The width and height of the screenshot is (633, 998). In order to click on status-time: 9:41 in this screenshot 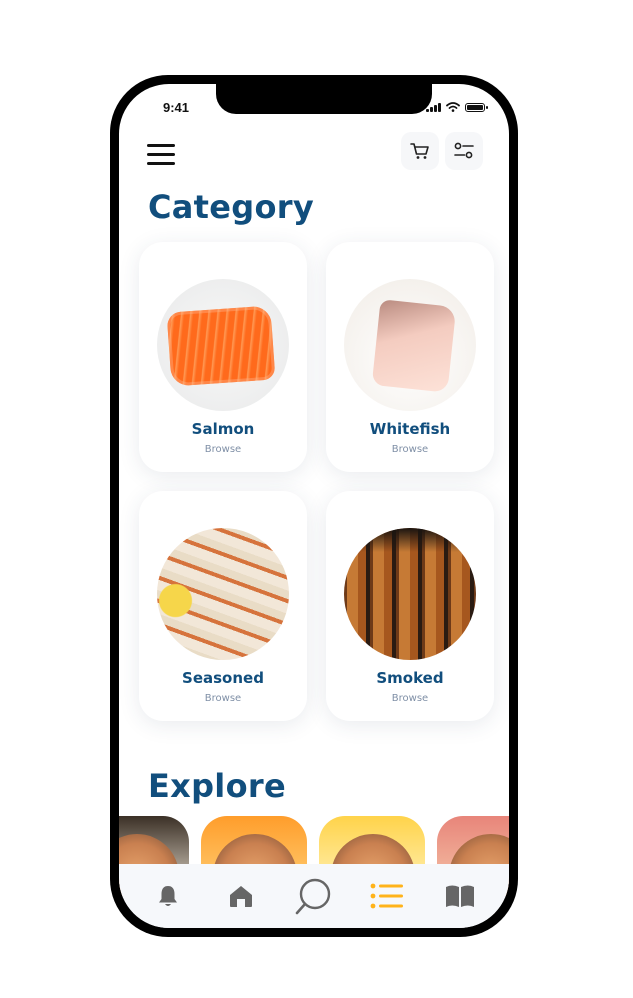, I will do `click(176, 107)`.